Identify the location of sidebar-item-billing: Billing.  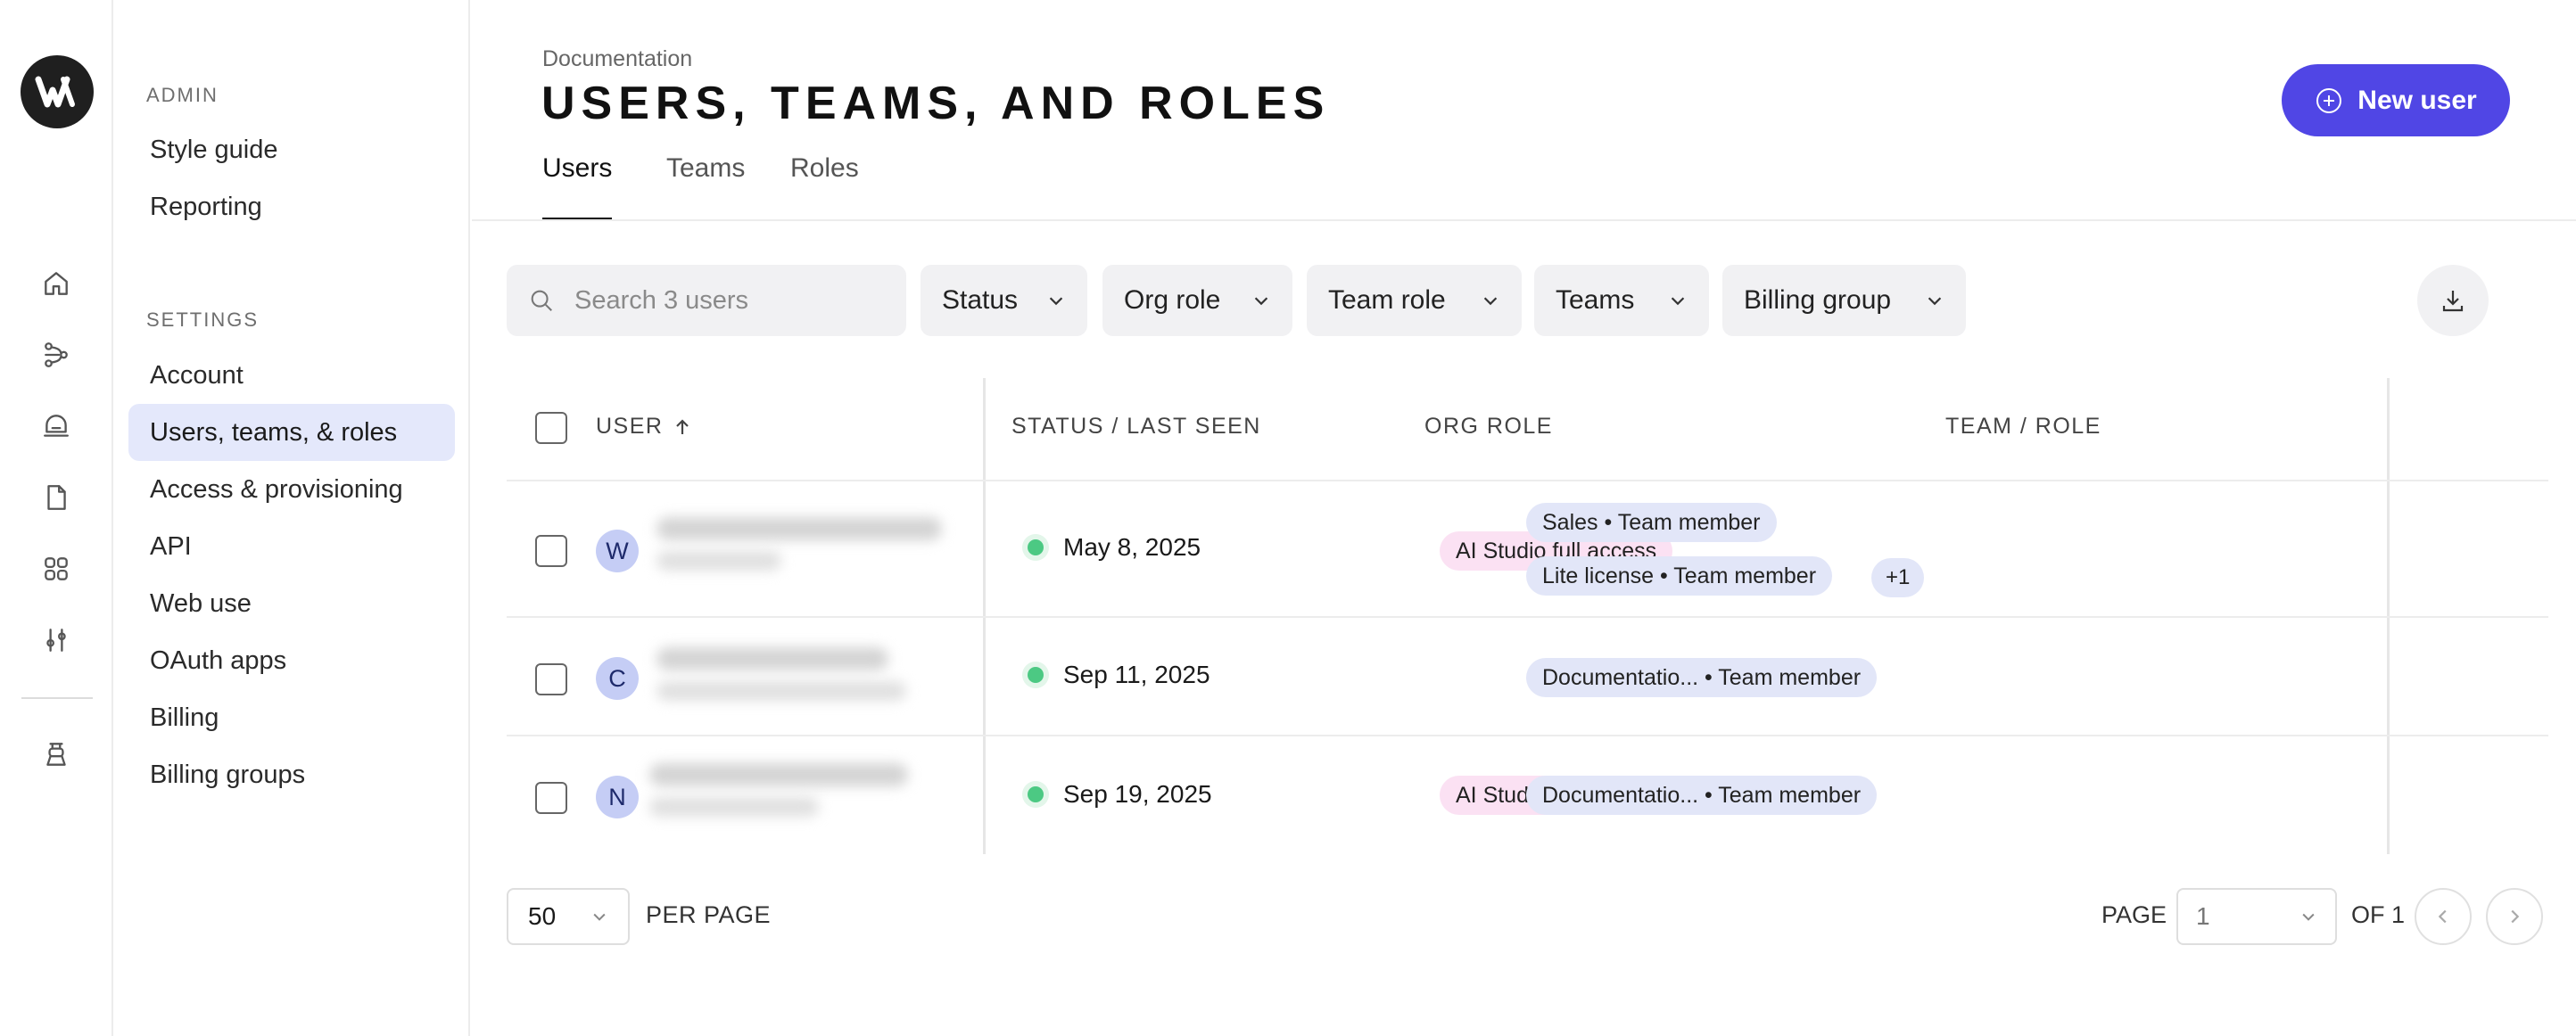
(292, 717).